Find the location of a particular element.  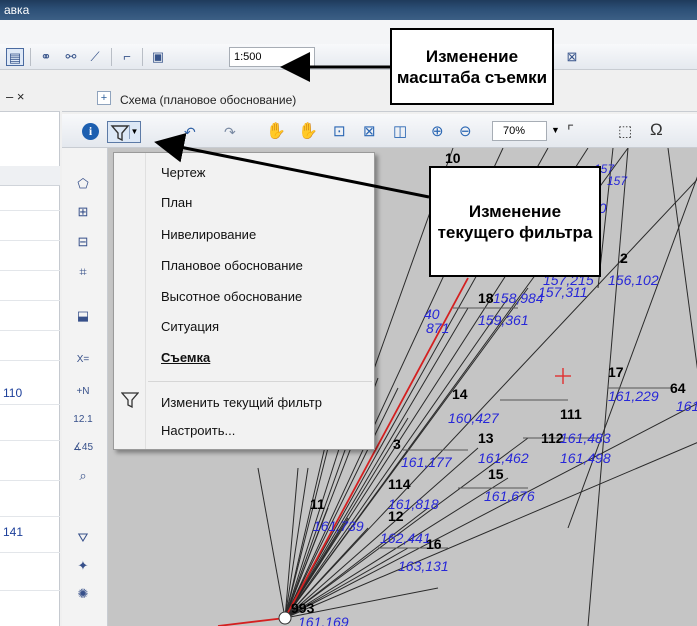

select-icon: ⬚ is located at coordinates (625, 131).